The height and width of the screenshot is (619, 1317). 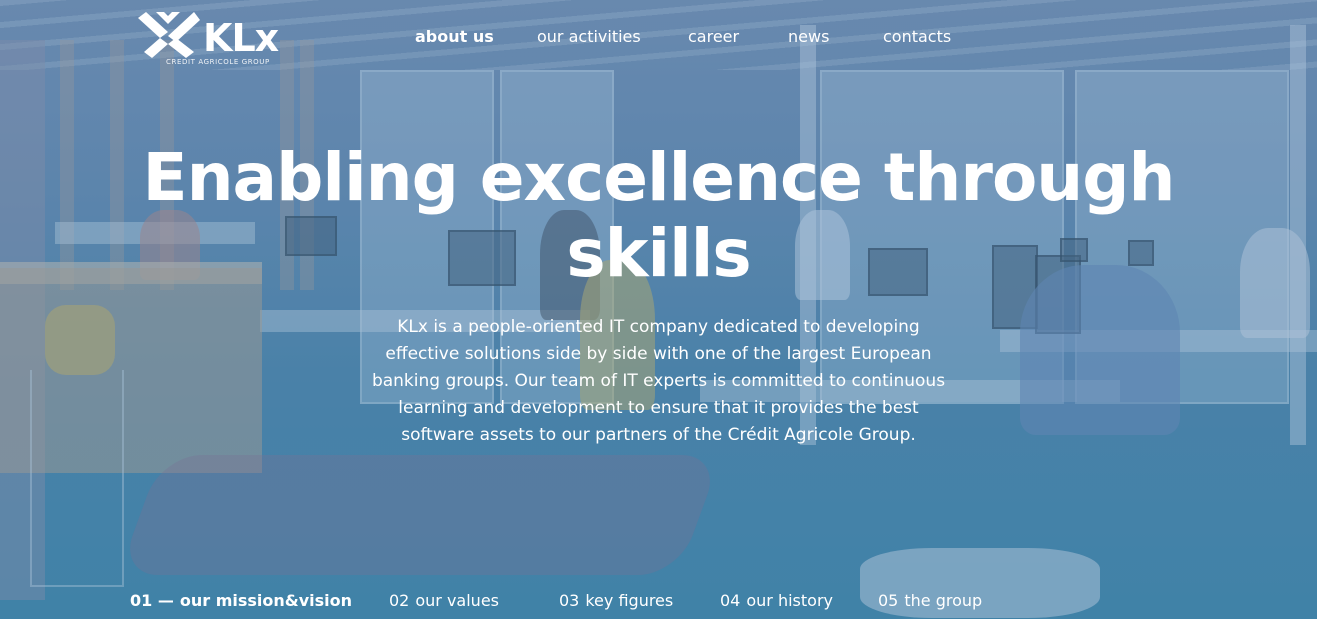 I want to click on tab-mission-vision: 01 — our mission&vision, so click(x=241, y=601).